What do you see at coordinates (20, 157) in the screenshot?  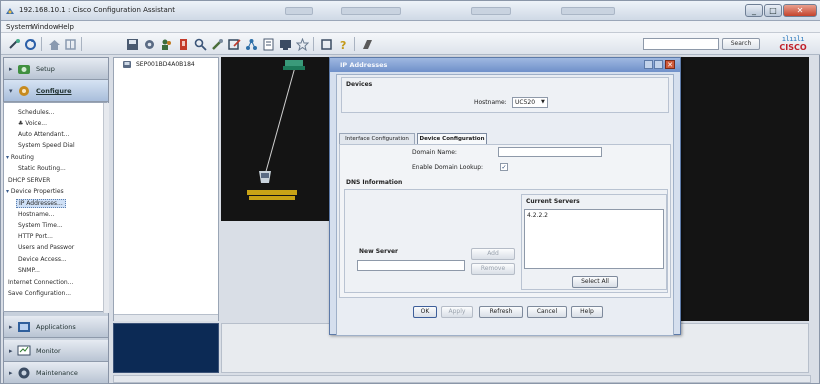 I see `tree-group: ▾ Routing` at bounding box center [20, 157].